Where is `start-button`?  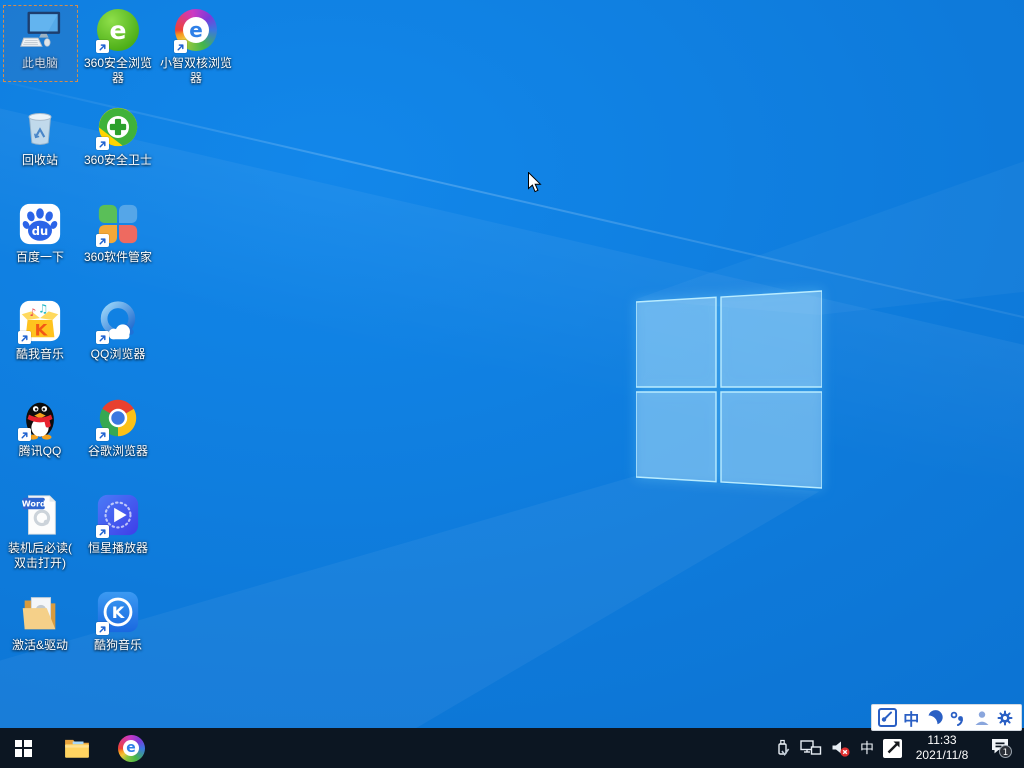
start-button is located at coordinates (23, 748).